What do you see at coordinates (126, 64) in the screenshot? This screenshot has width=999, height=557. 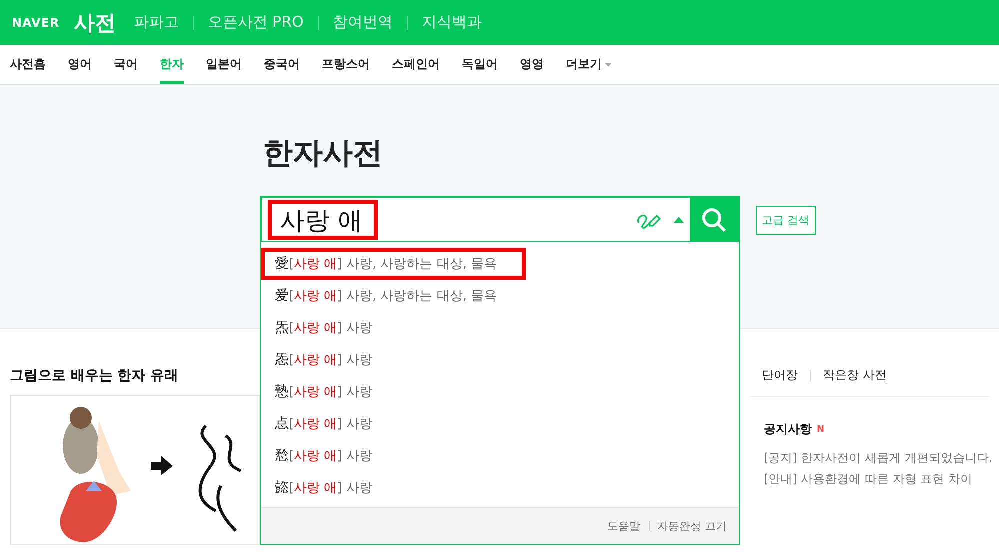 I see `nav-tab: 국어` at bounding box center [126, 64].